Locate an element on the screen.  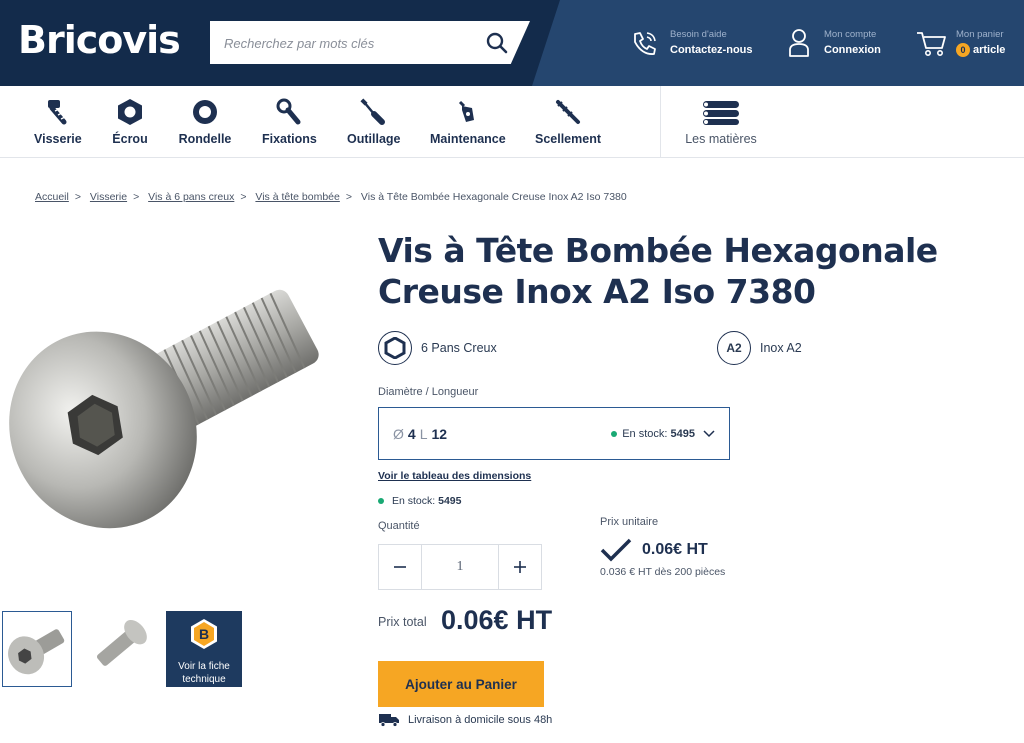
plus-icon is located at coordinates (520, 567).